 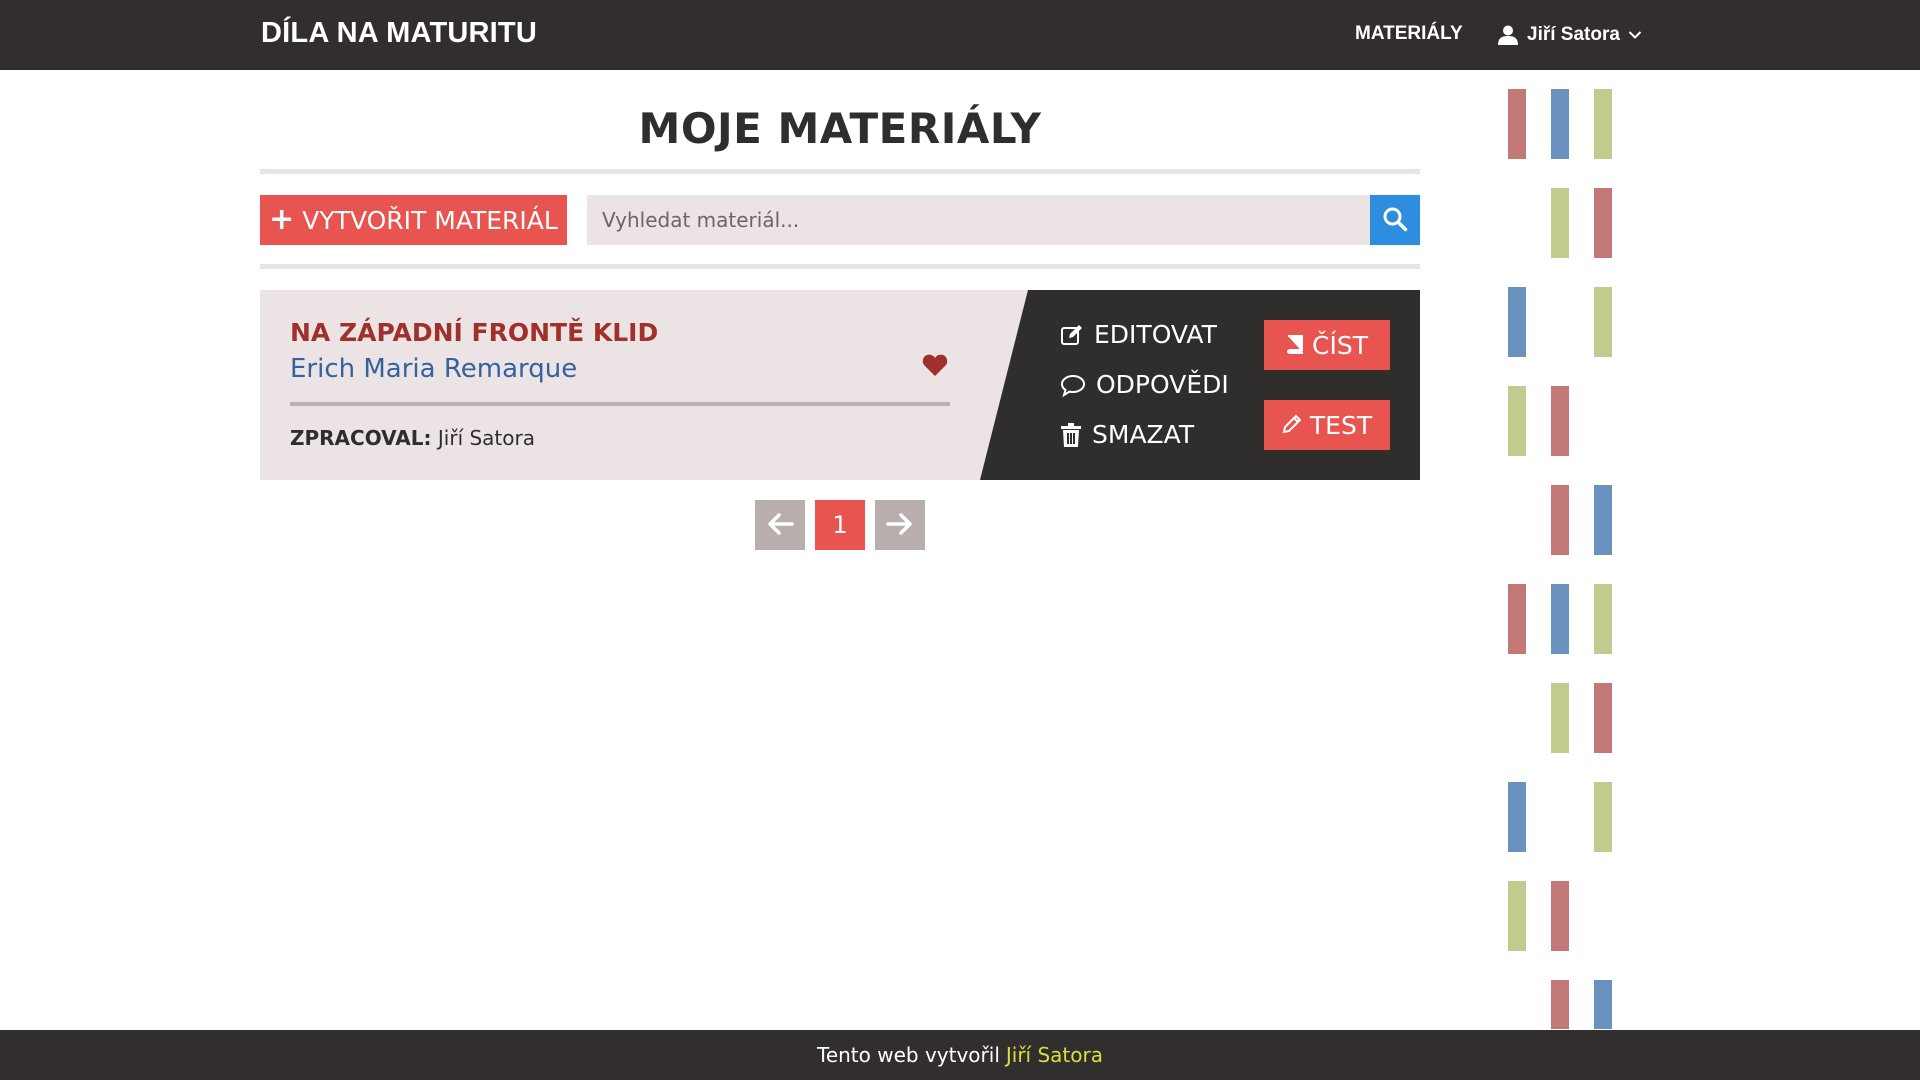 What do you see at coordinates (1155, 334) in the screenshot?
I see `edit-label: EDITOVAT` at bounding box center [1155, 334].